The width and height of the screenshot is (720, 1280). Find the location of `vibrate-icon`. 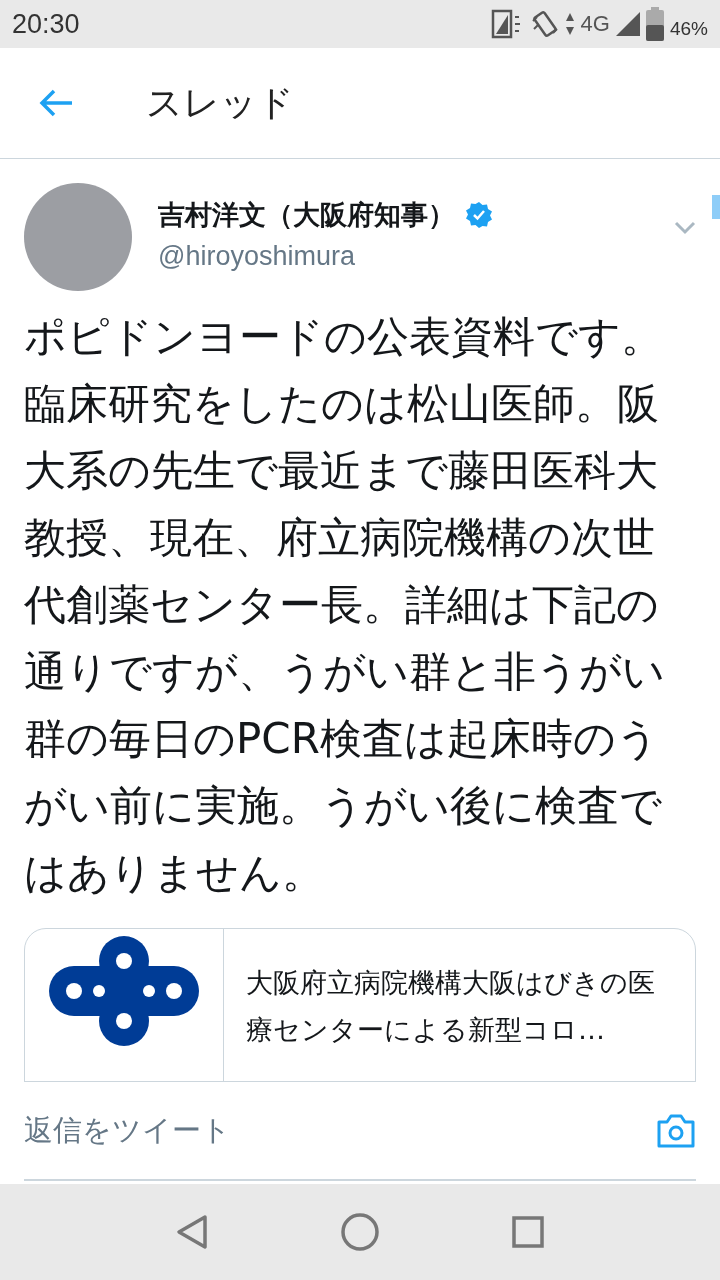

vibrate-icon is located at coordinates (544, 24).